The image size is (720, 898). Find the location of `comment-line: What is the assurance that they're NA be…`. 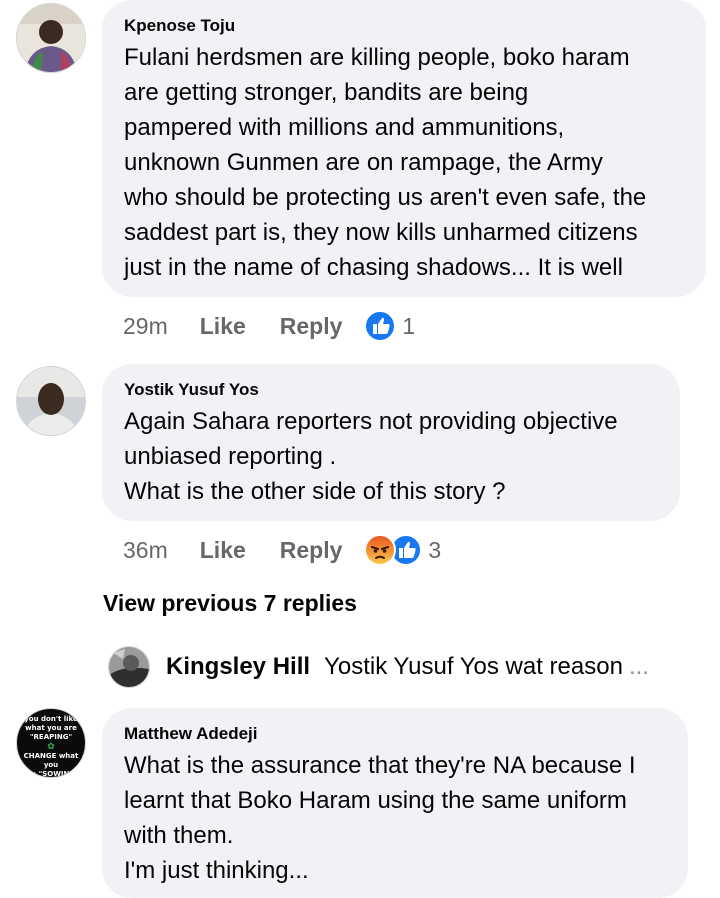

comment-line: What is the assurance that they're NA be… is located at coordinates (380, 765).